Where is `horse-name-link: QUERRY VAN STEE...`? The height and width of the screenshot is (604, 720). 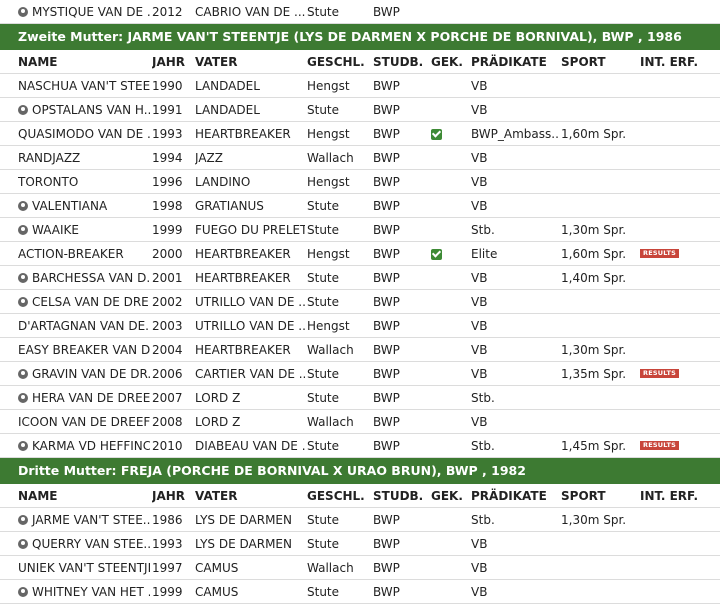
horse-name-link: QUERRY VAN STEE... is located at coordinates (84, 544).